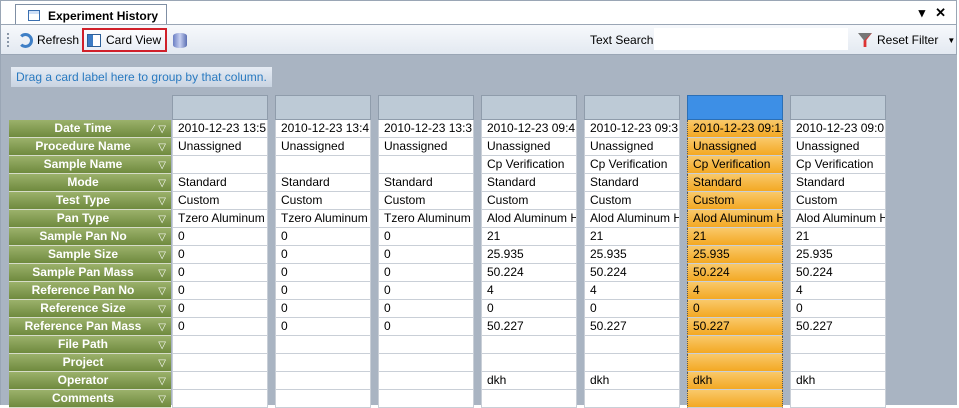 The image size is (959, 408). What do you see at coordinates (90, 255) in the screenshot?
I see `card-label-sample-size: Sample Size` at bounding box center [90, 255].